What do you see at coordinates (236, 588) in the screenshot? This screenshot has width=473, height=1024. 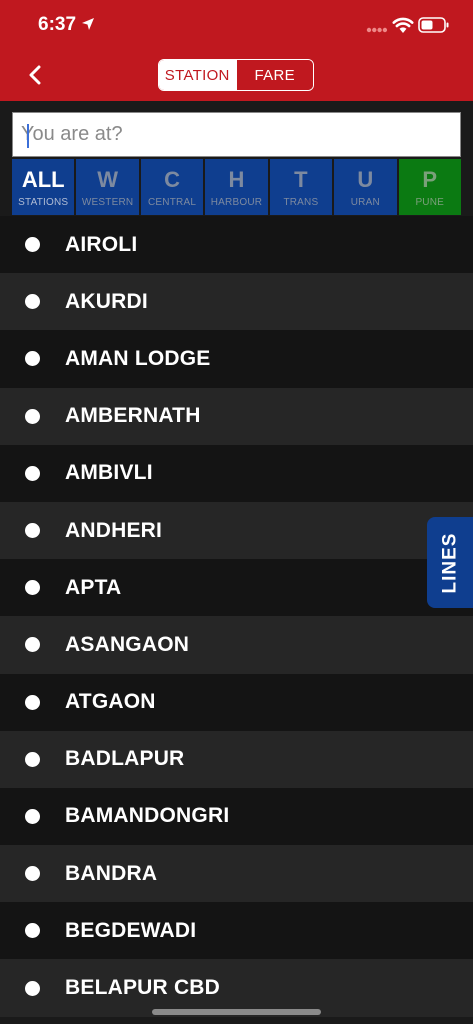 I see `station-row: APTA` at bounding box center [236, 588].